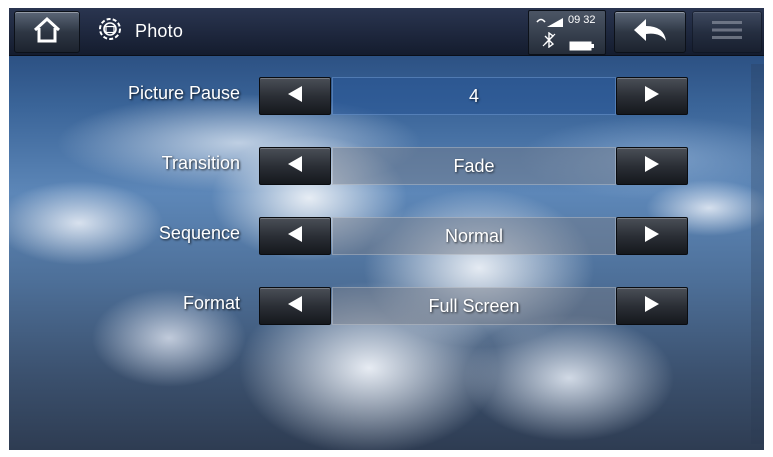 The width and height of the screenshot is (773, 457). I want to click on menu-button, so click(727, 32).